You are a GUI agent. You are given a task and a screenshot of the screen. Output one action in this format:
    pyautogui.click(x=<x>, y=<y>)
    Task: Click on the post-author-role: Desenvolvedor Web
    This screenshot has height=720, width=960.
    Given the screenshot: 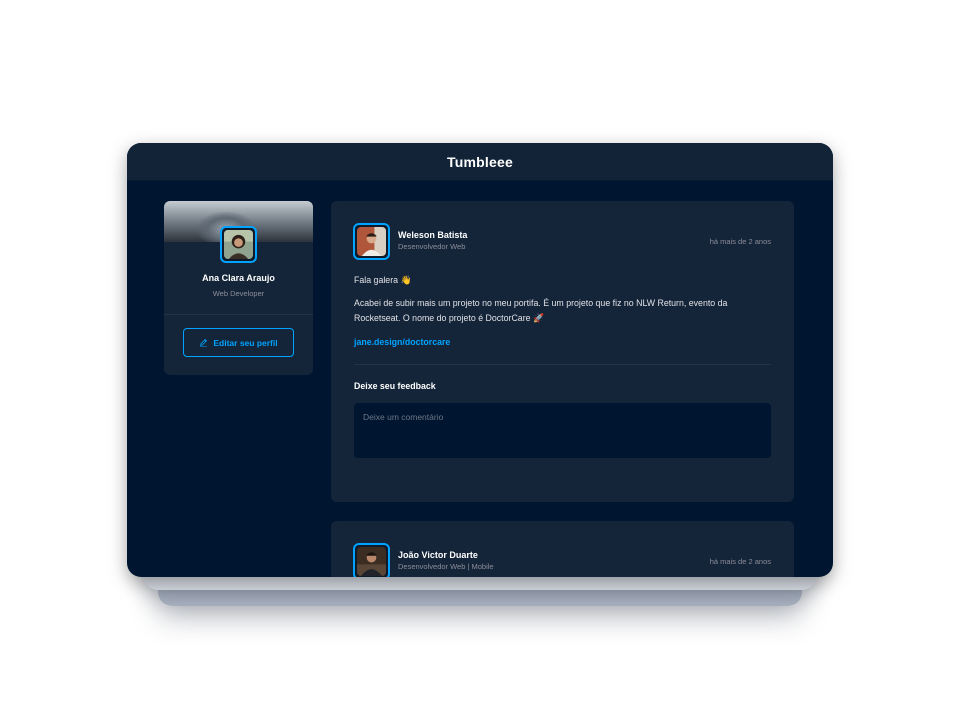 What is the action you would take?
    pyautogui.click(x=432, y=246)
    